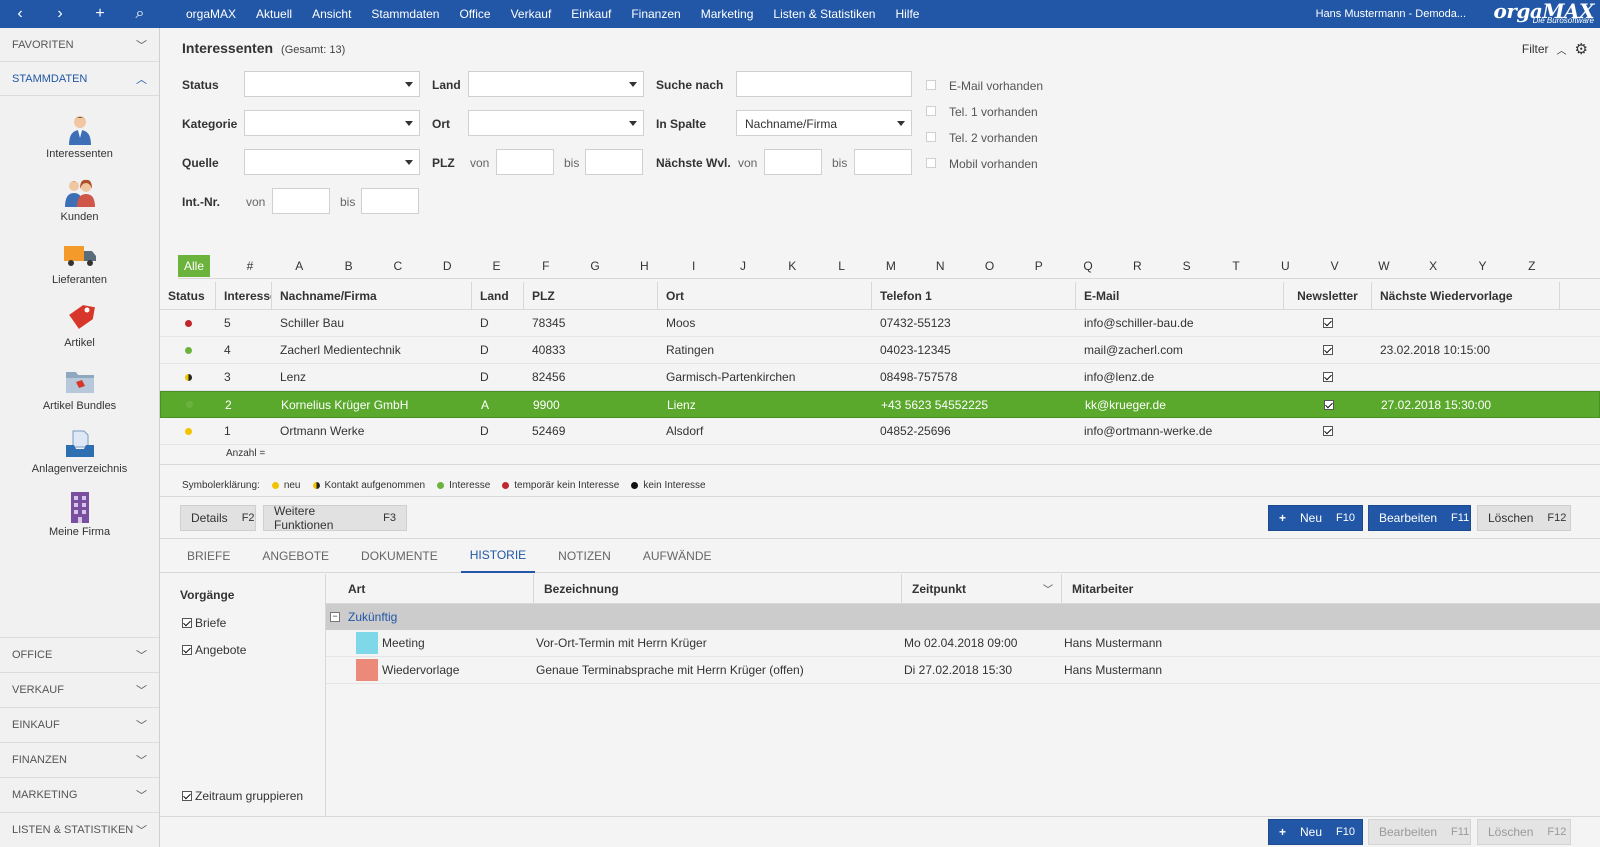  I want to click on column-mitarbeiter: Mitarbeiter, so click(1331, 588).